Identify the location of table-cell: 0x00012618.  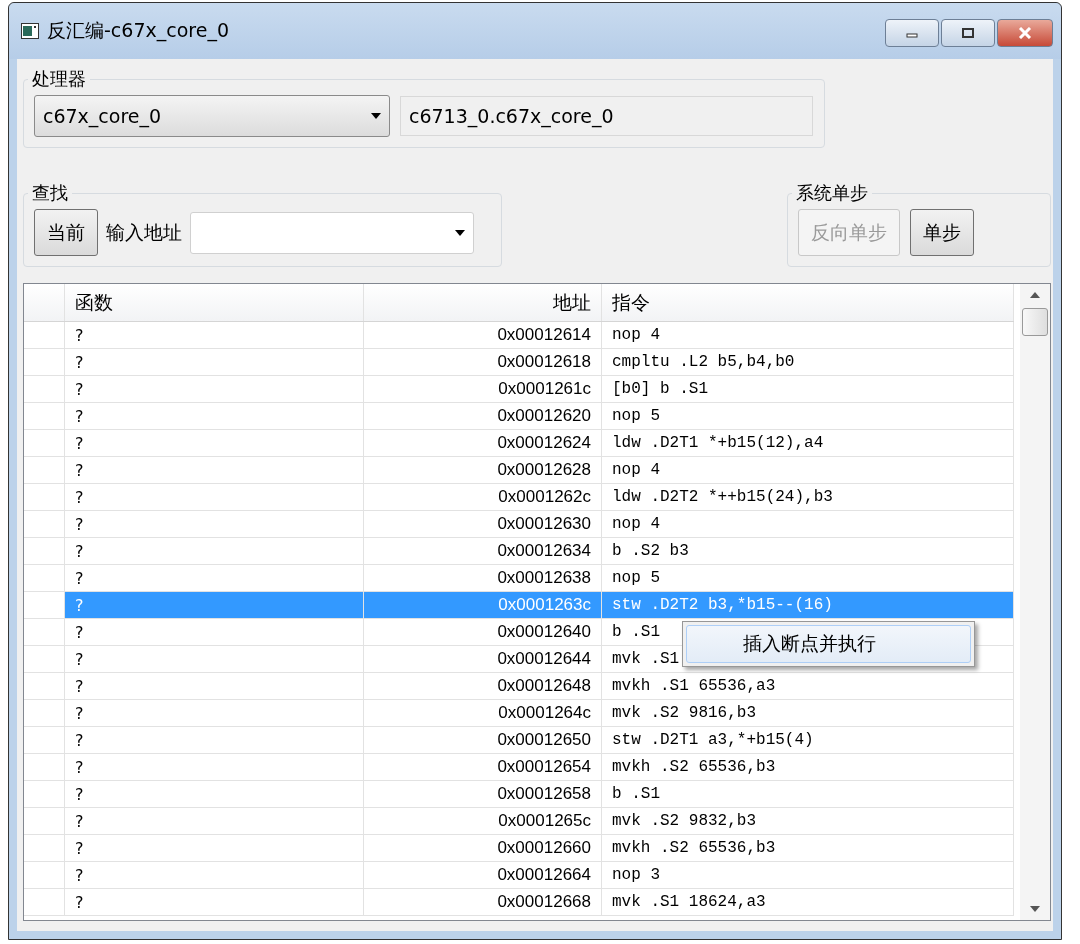
(483, 362).